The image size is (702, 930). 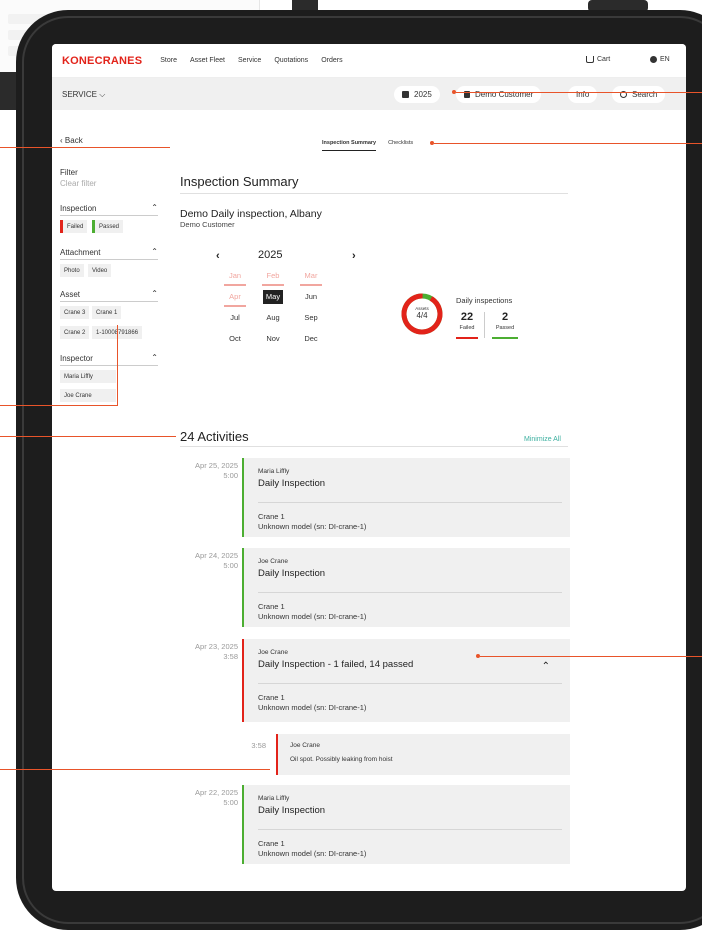 I want to click on failed-indicator, so click(x=467, y=338).